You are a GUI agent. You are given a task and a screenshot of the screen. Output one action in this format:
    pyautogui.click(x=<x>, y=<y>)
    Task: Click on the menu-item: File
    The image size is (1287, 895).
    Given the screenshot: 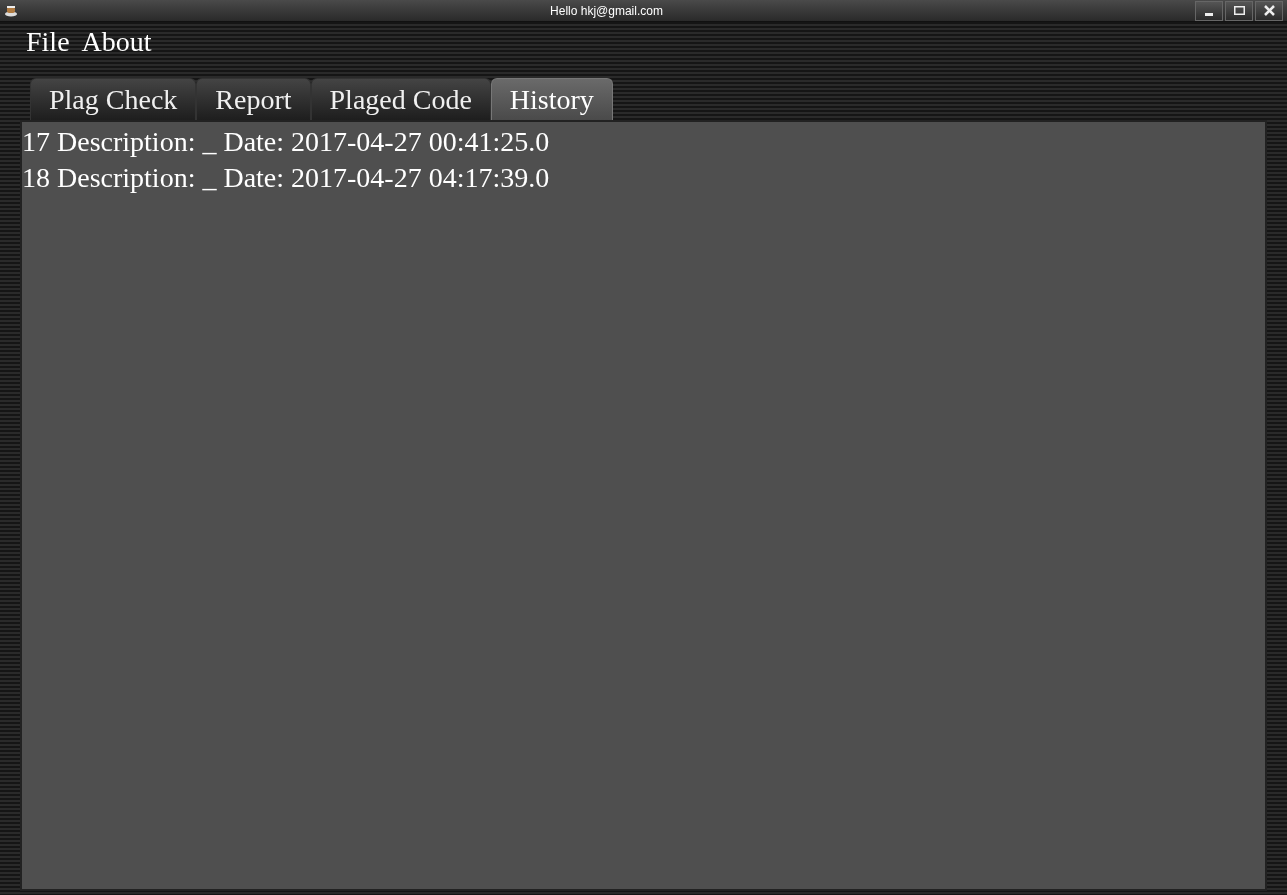 What is the action you would take?
    pyautogui.click(x=48, y=42)
    